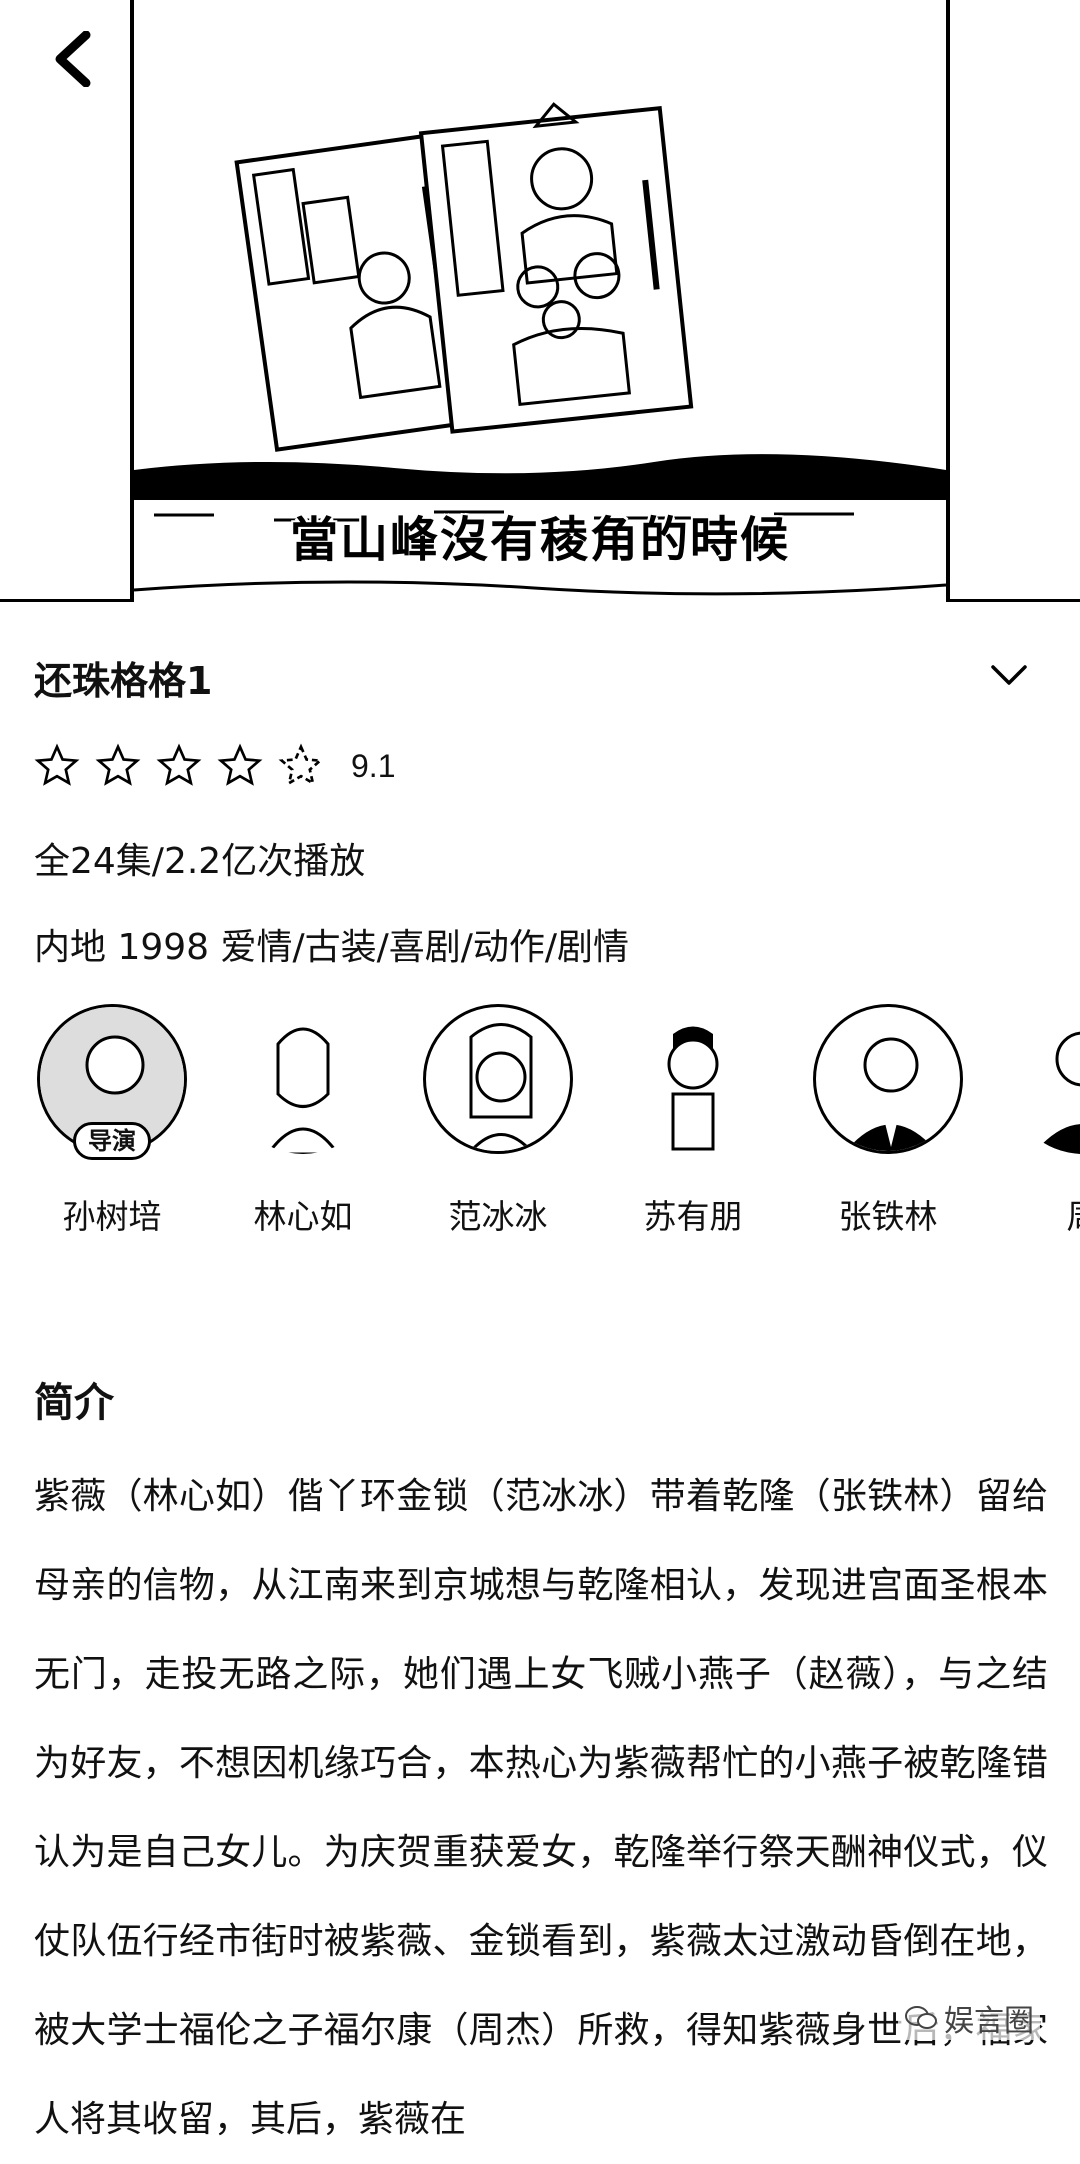 The height and width of the screenshot is (2164, 1080). I want to click on cast-name: 周, so click(1034, 1214).